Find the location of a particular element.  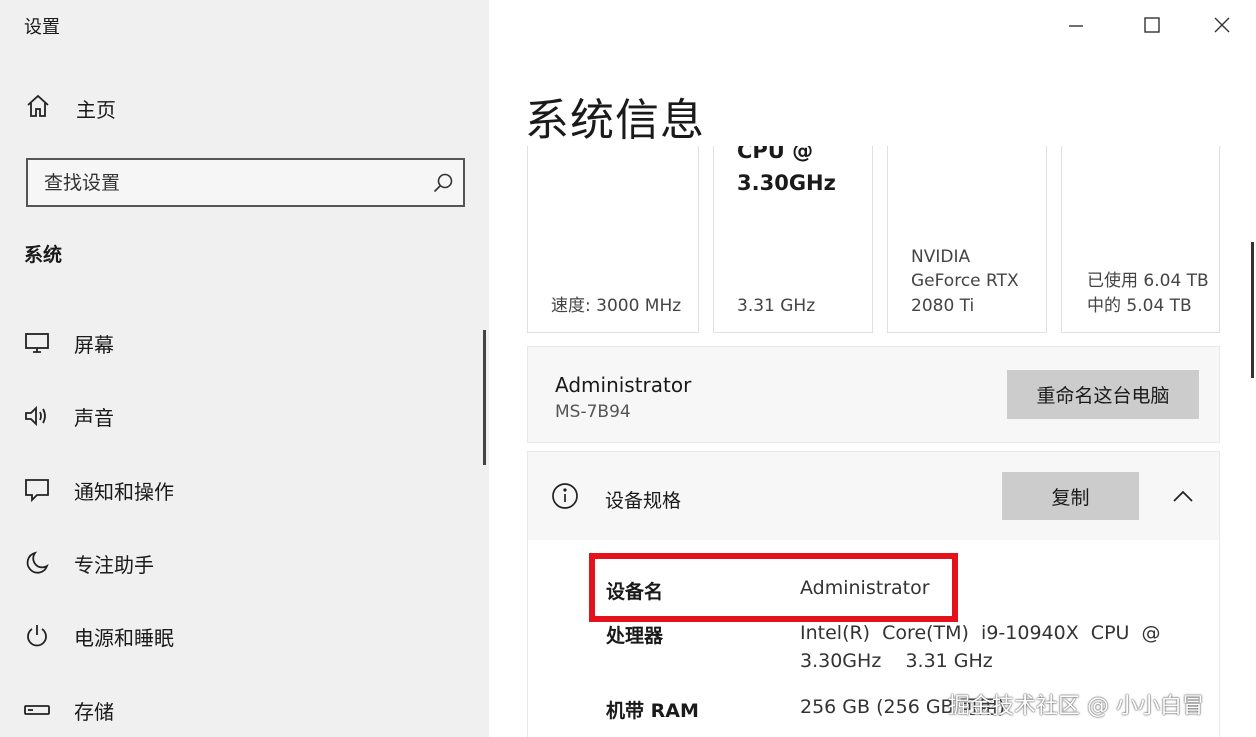

sidebar-item-home-label: 主页 is located at coordinates (96, 109).